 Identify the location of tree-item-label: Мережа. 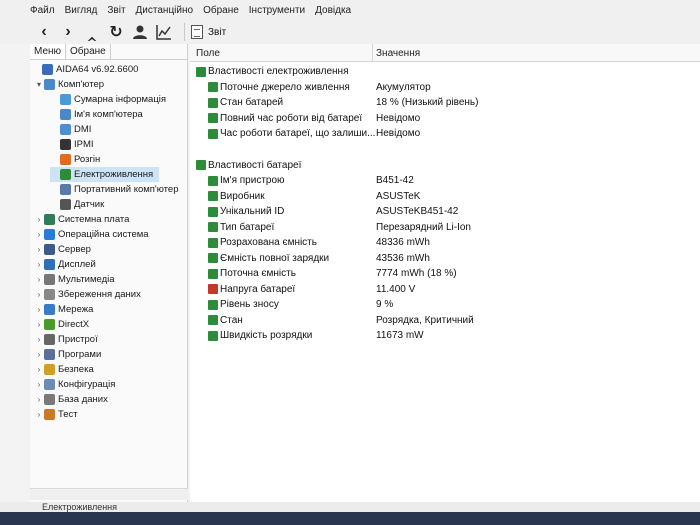
(76, 309).